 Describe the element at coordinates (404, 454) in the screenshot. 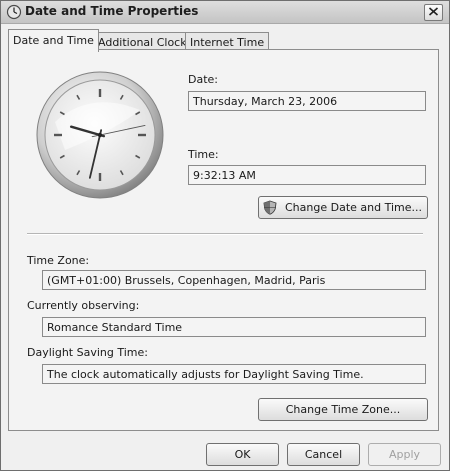

I see `apply-button: Apply` at that location.